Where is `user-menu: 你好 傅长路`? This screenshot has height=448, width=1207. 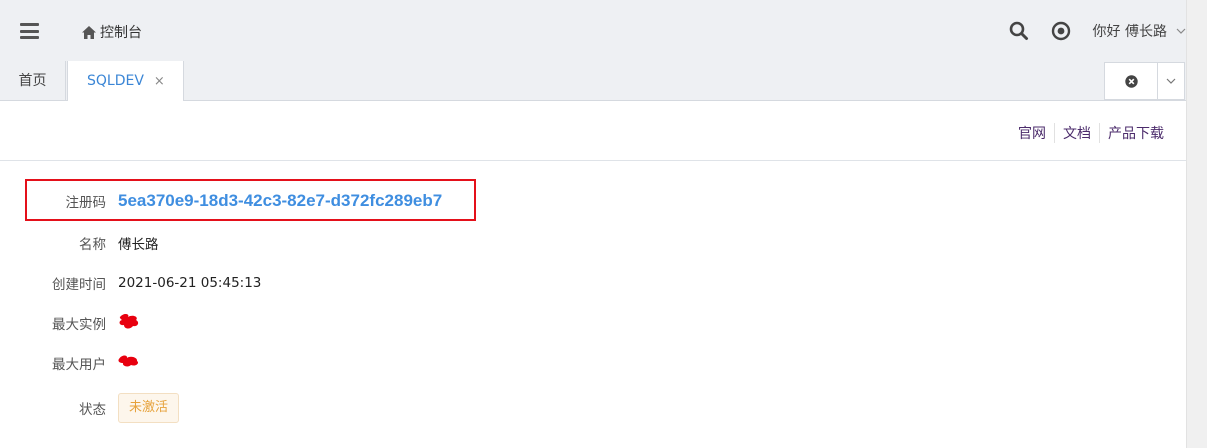 user-menu: 你好 傅长路 is located at coordinates (1139, 31).